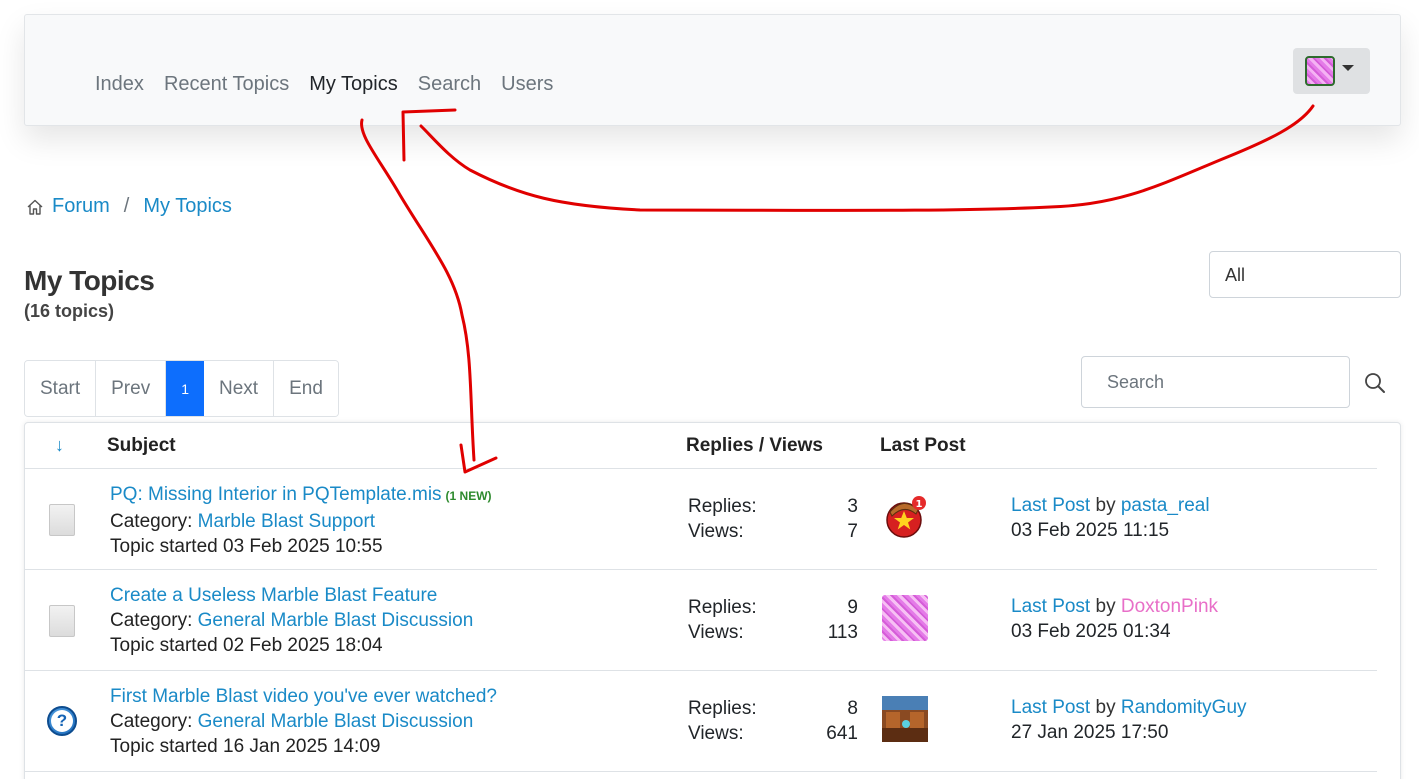  Describe the element at coordinates (1375, 383) in the screenshot. I see `search-icon` at that location.